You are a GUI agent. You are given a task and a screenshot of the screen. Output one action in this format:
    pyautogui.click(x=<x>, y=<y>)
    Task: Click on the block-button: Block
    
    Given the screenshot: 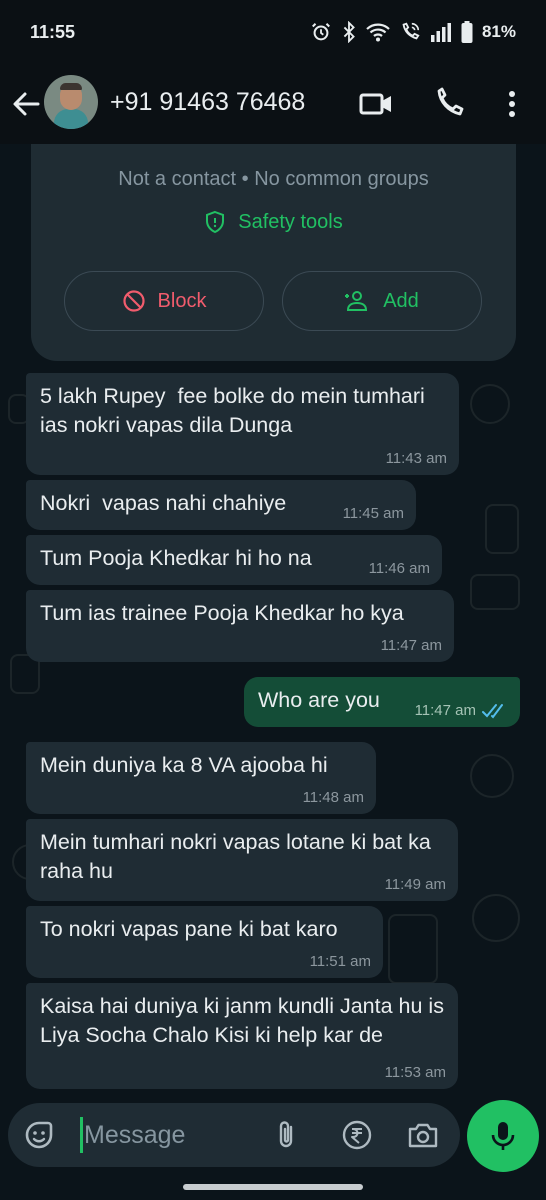 What is the action you would take?
    pyautogui.click(x=164, y=301)
    